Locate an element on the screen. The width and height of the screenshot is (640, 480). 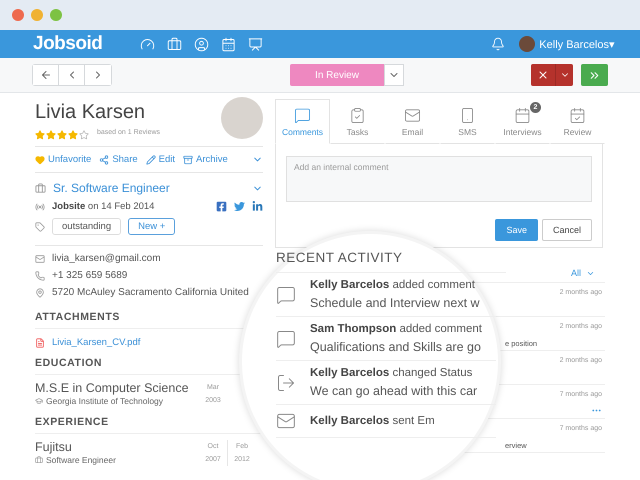
close-dot-icon is located at coordinates (18, 15).